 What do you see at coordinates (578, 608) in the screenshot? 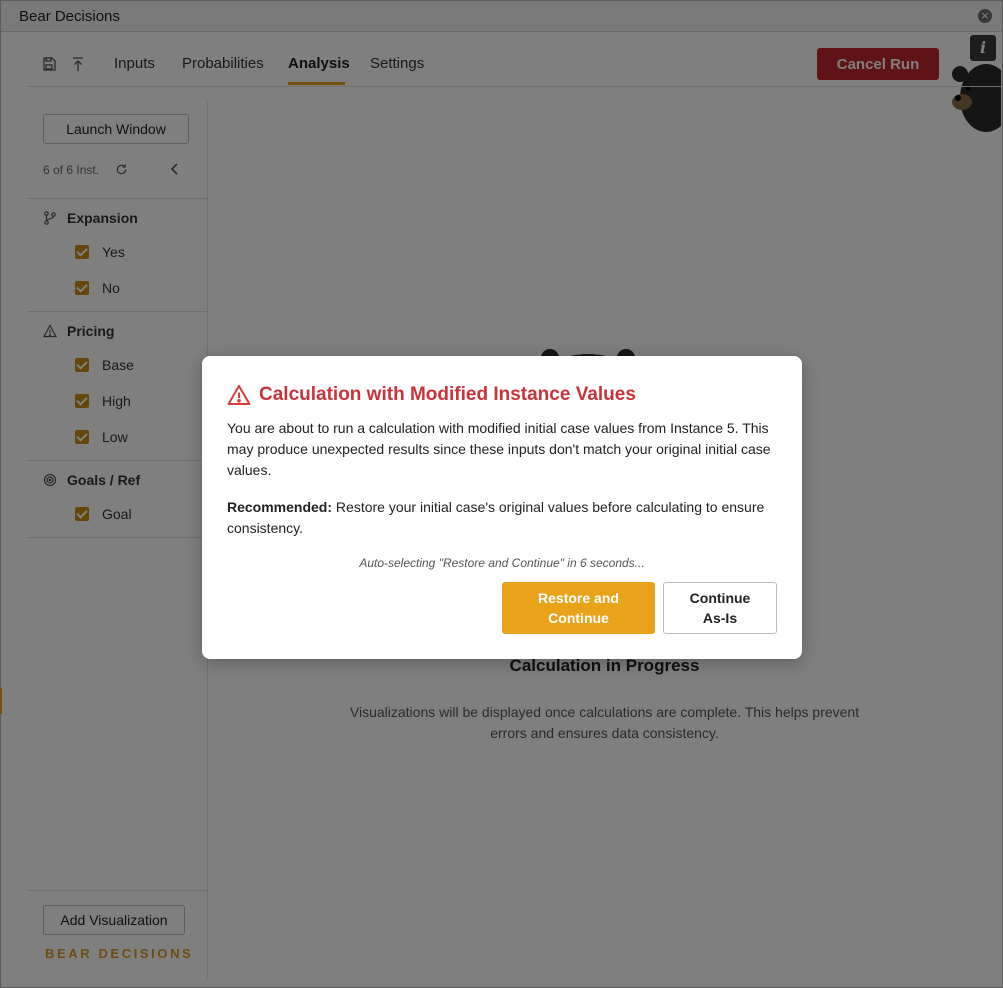
I see `restore-and-continue-button: Restore and Continue` at bounding box center [578, 608].